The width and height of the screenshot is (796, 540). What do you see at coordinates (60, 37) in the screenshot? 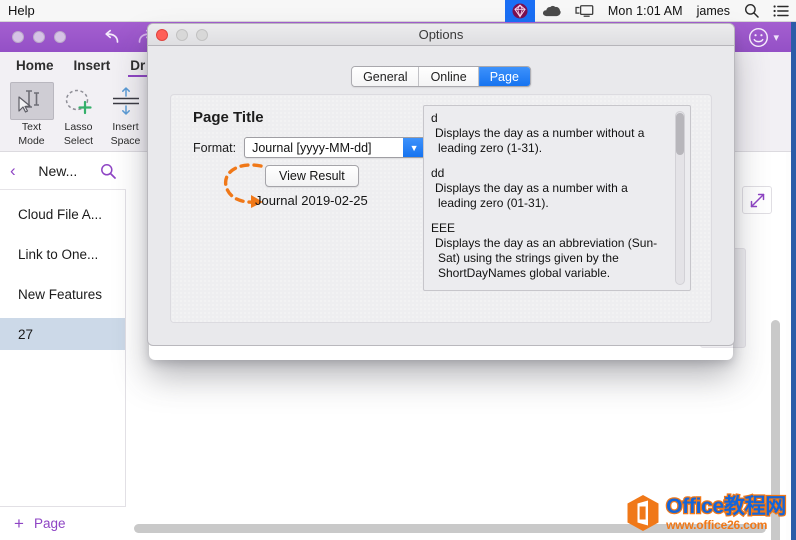
I see `app-maximize-button` at bounding box center [60, 37].